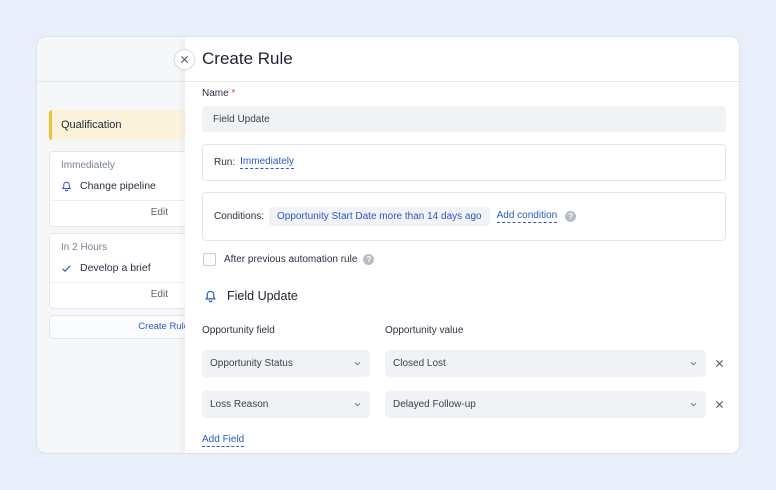  What do you see at coordinates (124, 327) in the screenshot?
I see `create-rule-link: Create Rule` at bounding box center [124, 327].